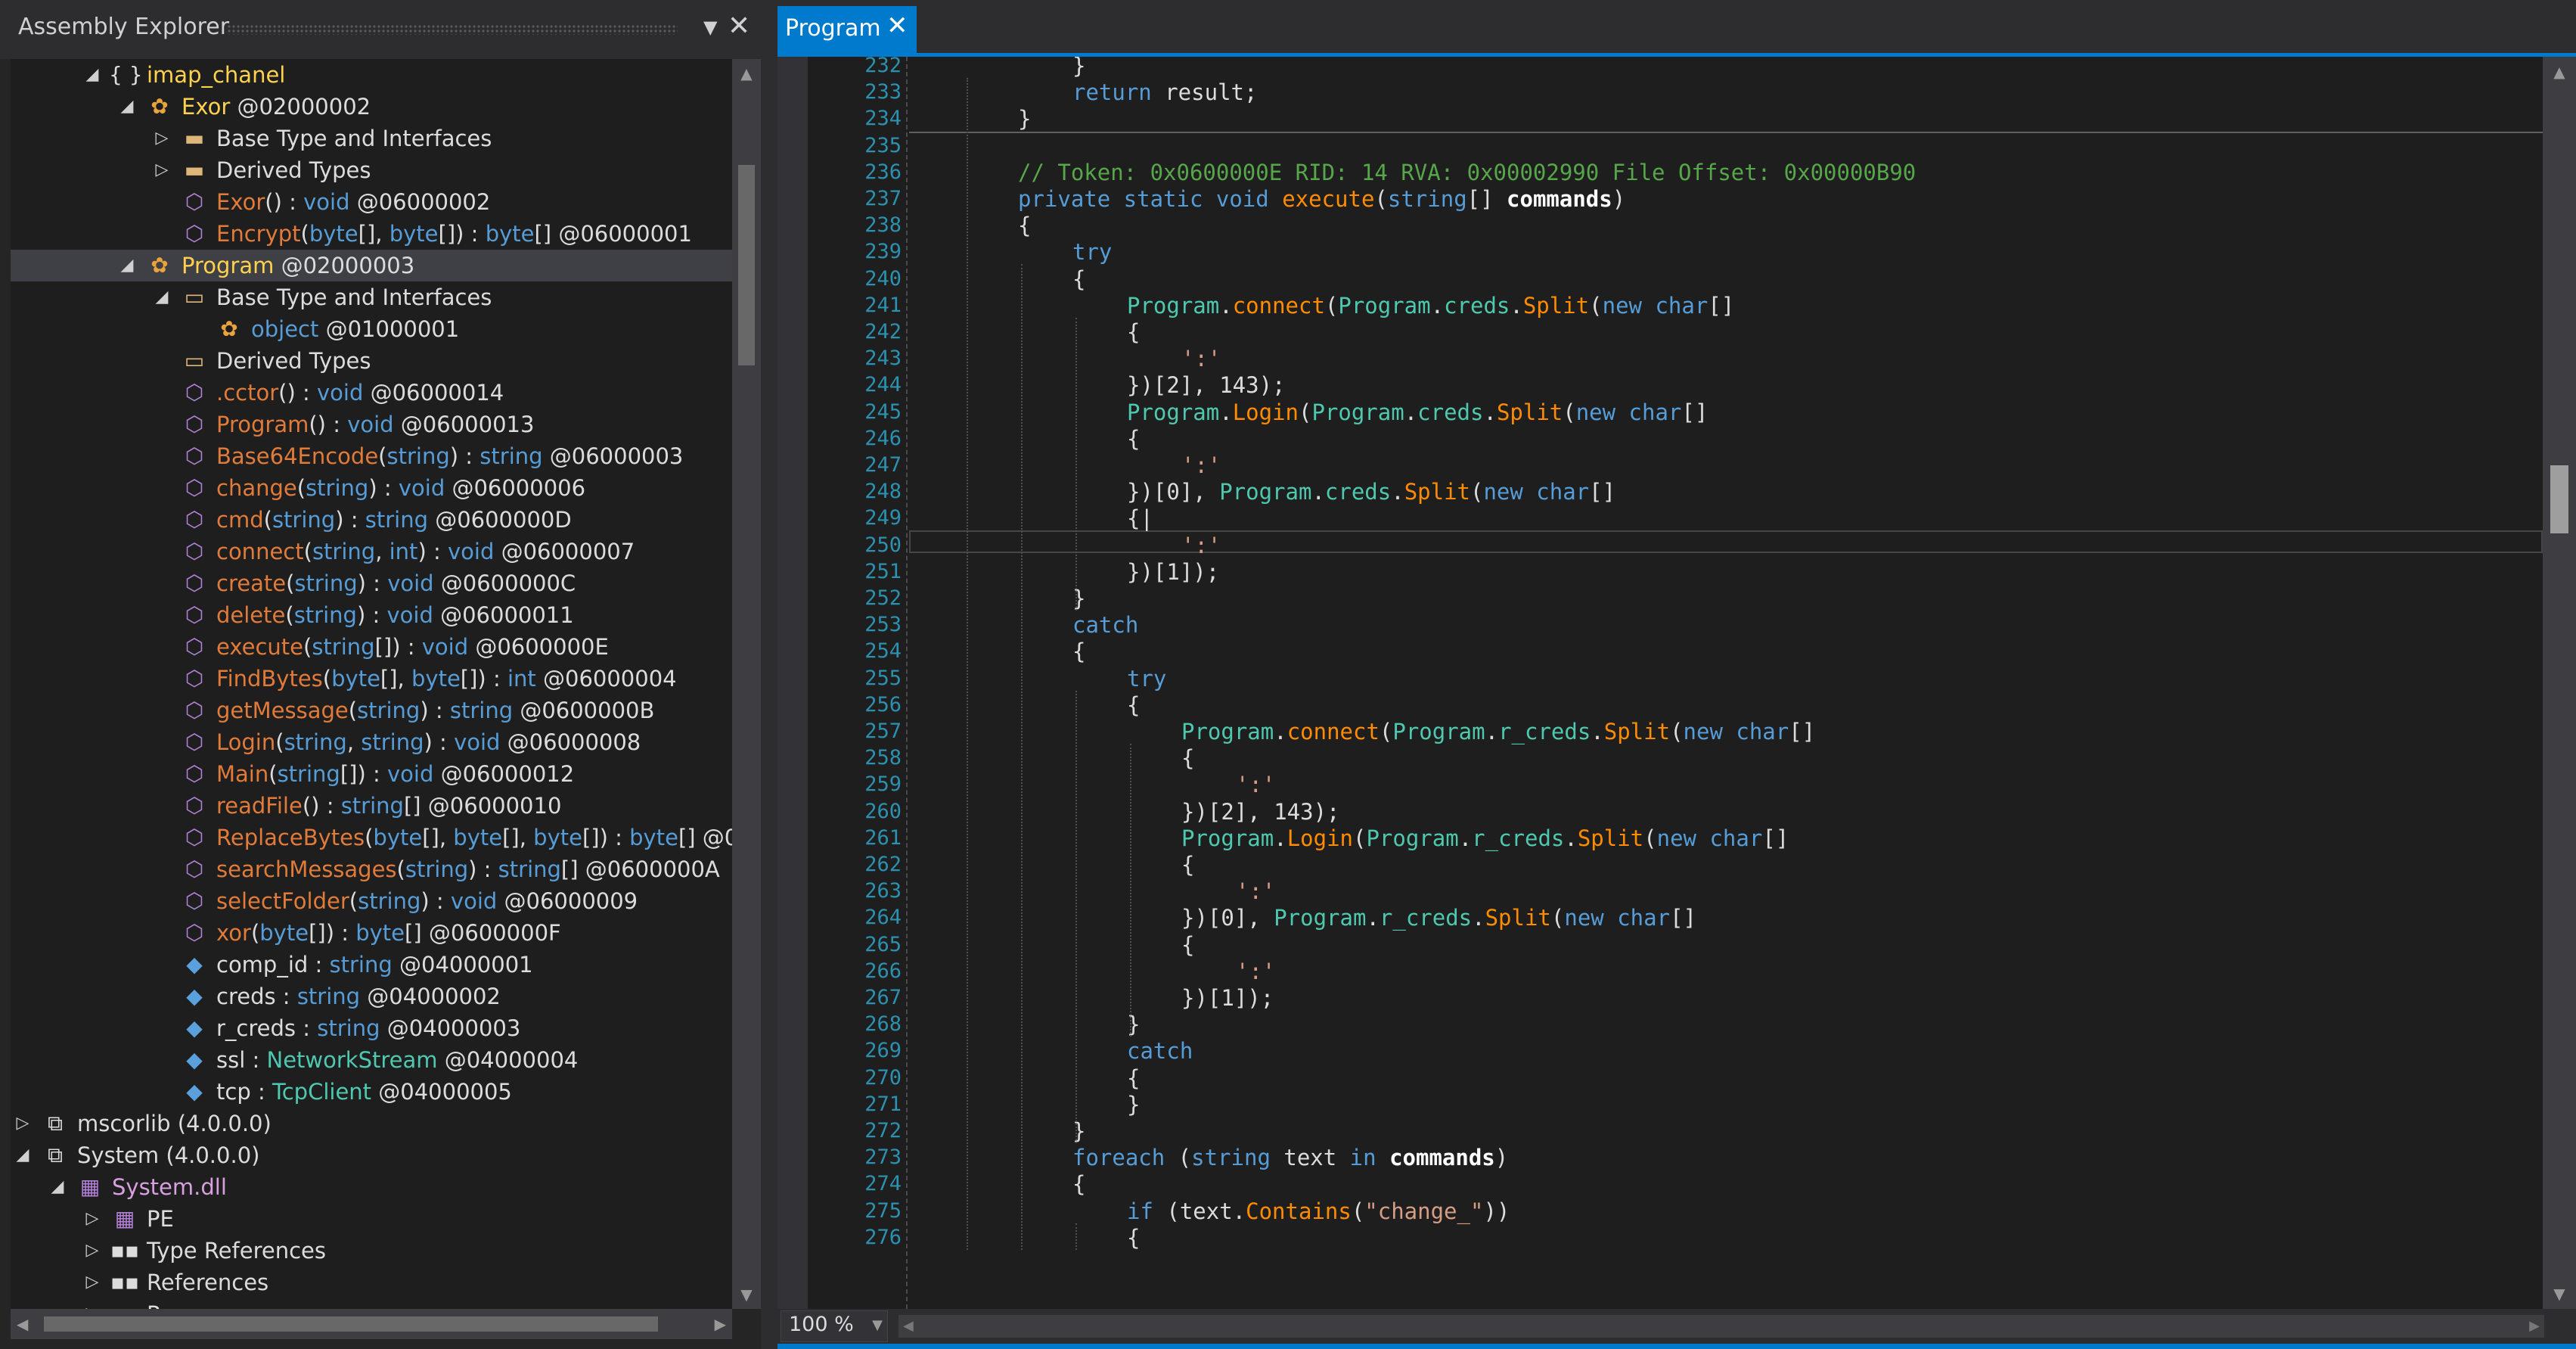 This screenshot has height=1349, width=2576. Describe the element at coordinates (1160, 1051) in the screenshot. I see `code-line: catch` at that location.